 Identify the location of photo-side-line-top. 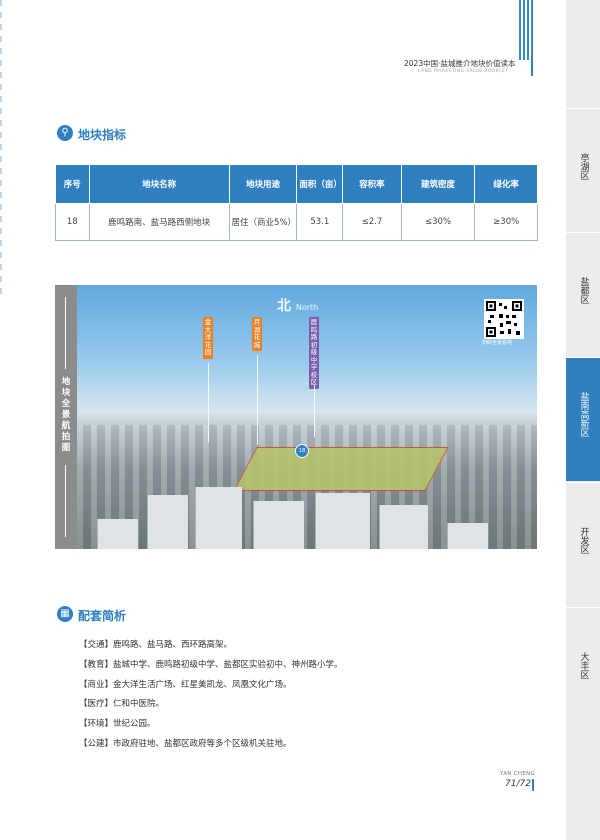
(65, 333).